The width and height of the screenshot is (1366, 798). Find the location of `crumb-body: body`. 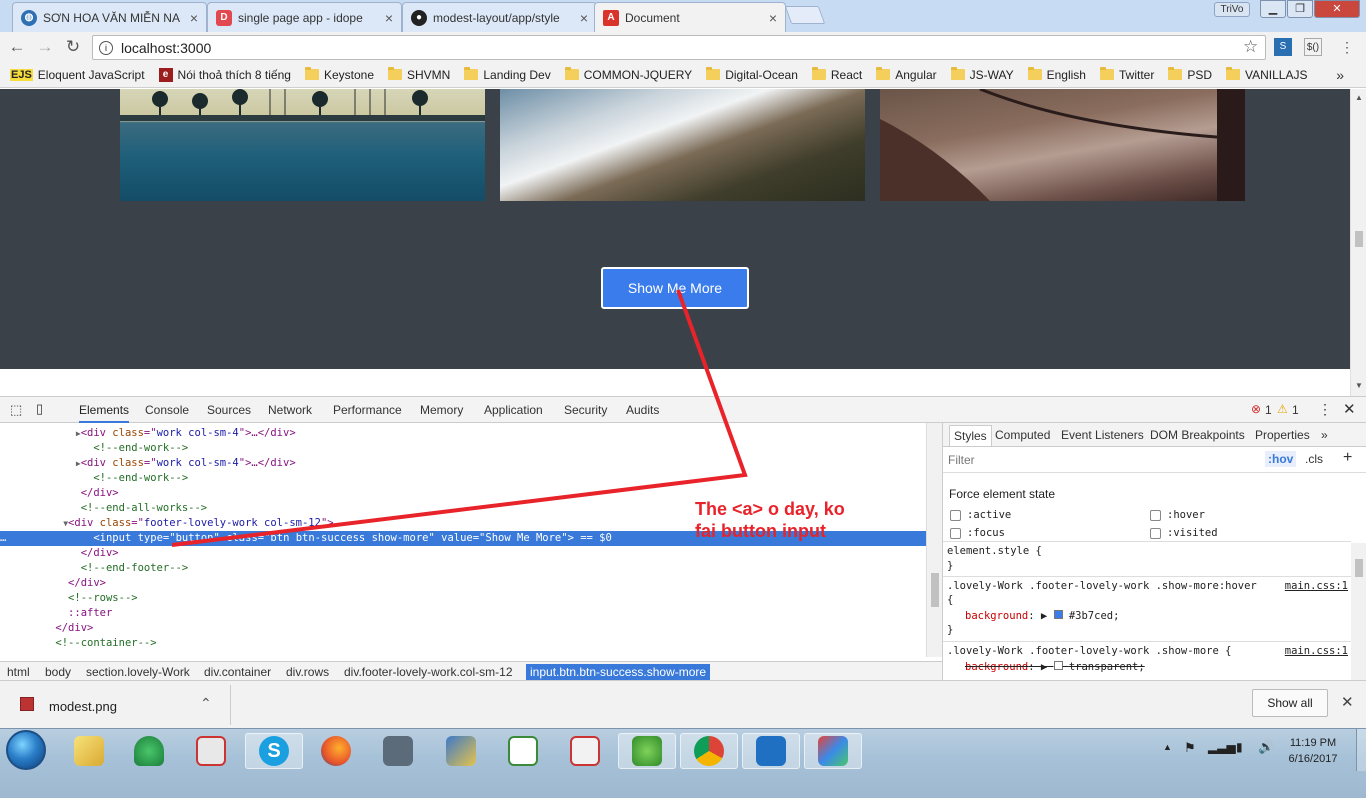

crumb-body: body is located at coordinates (58, 672).